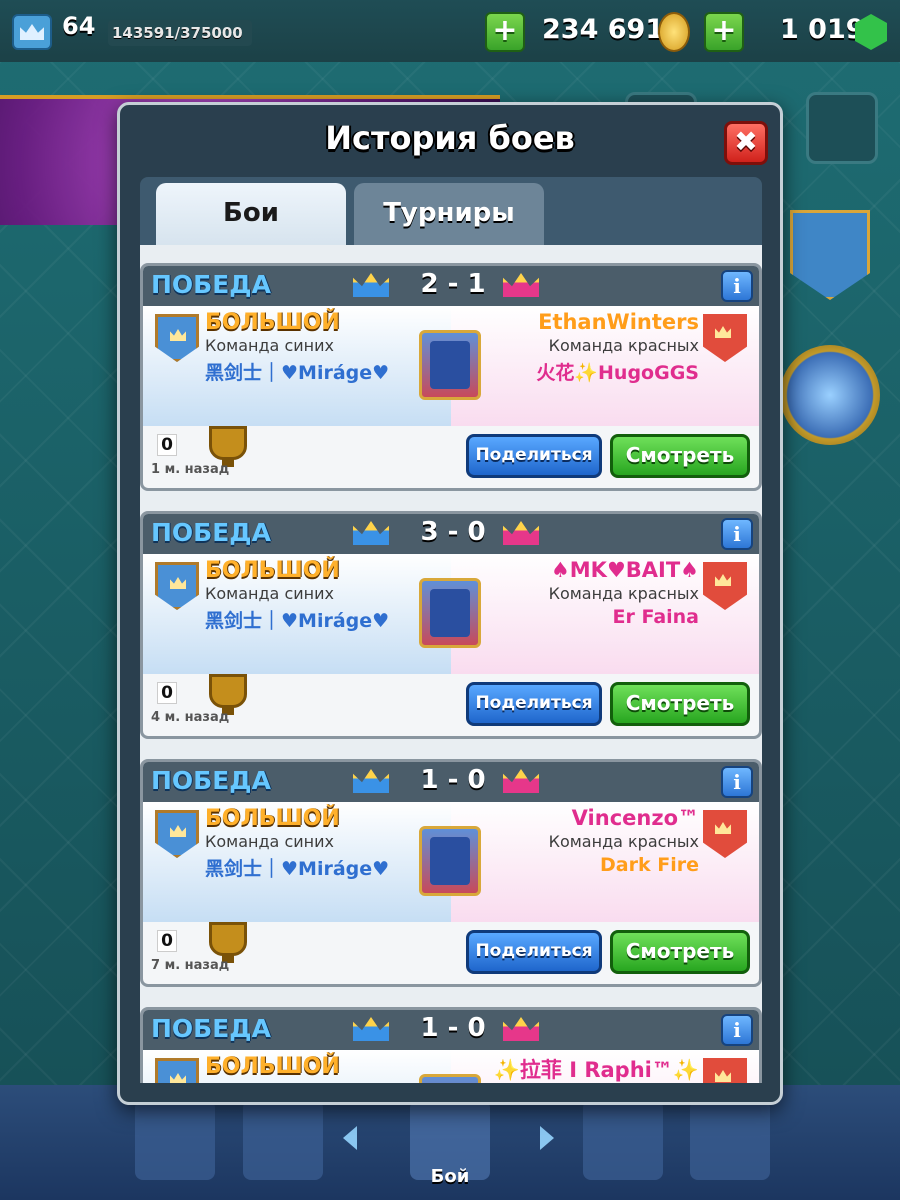 This screenshot has width=900, height=1200. I want to click on battle-time: 7 м. назад, so click(190, 965).